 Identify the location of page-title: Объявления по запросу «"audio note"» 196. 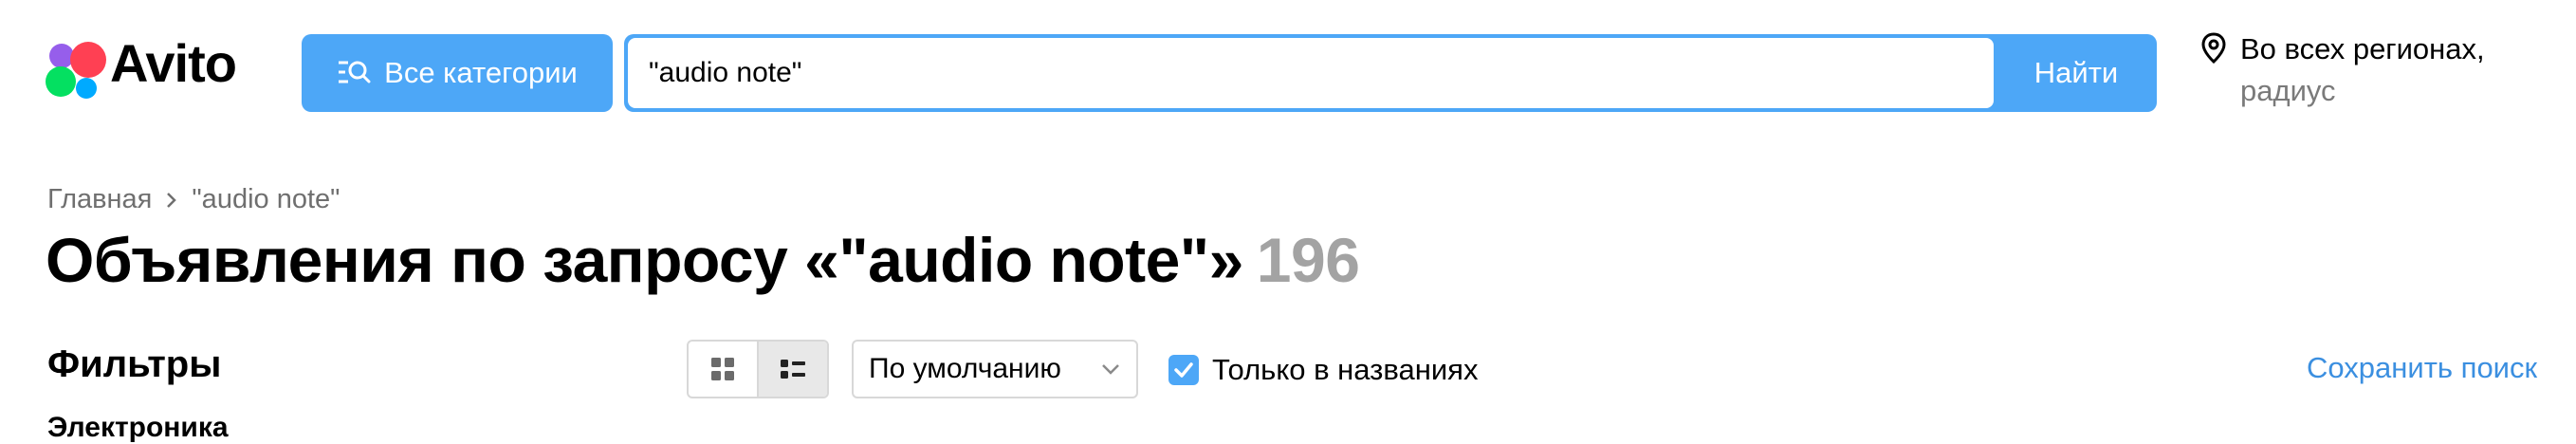
(703, 260).